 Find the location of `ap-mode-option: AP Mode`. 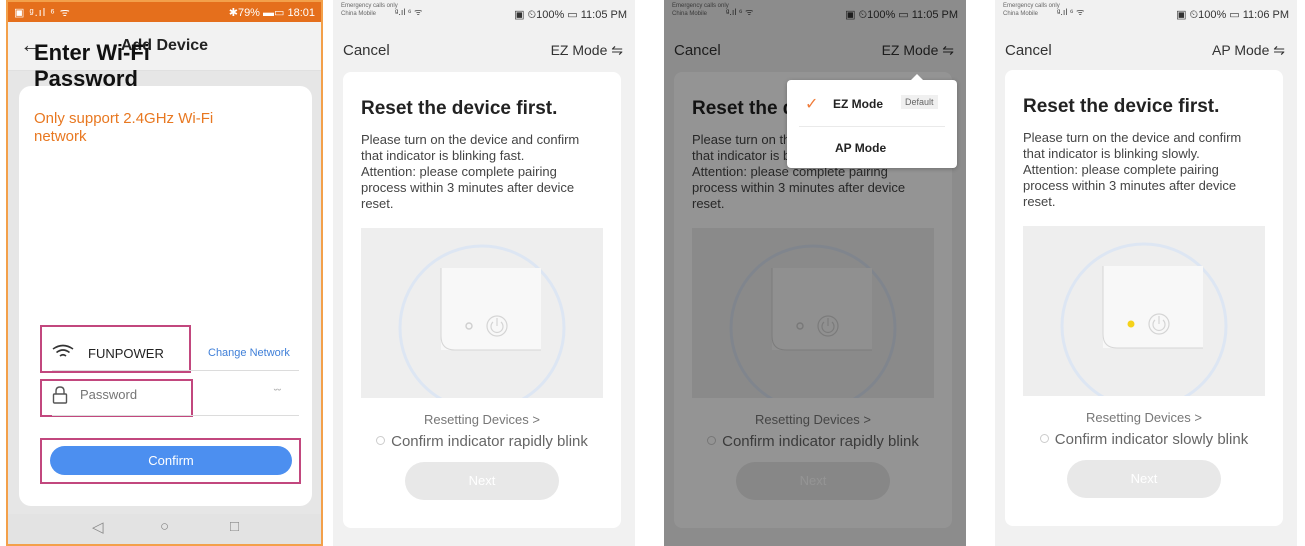

ap-mode-option: AP Mode is located at coordinates (872, 148).